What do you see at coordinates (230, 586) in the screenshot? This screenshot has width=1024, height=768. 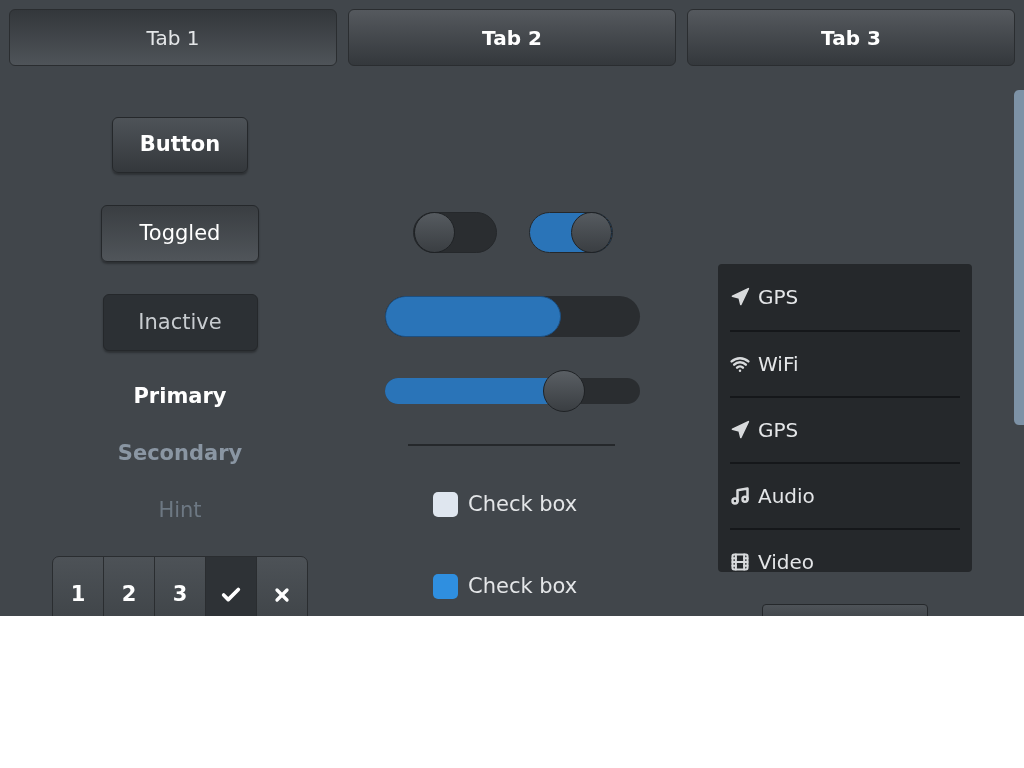 I see `segment-button` at bounding box center [230, 586].